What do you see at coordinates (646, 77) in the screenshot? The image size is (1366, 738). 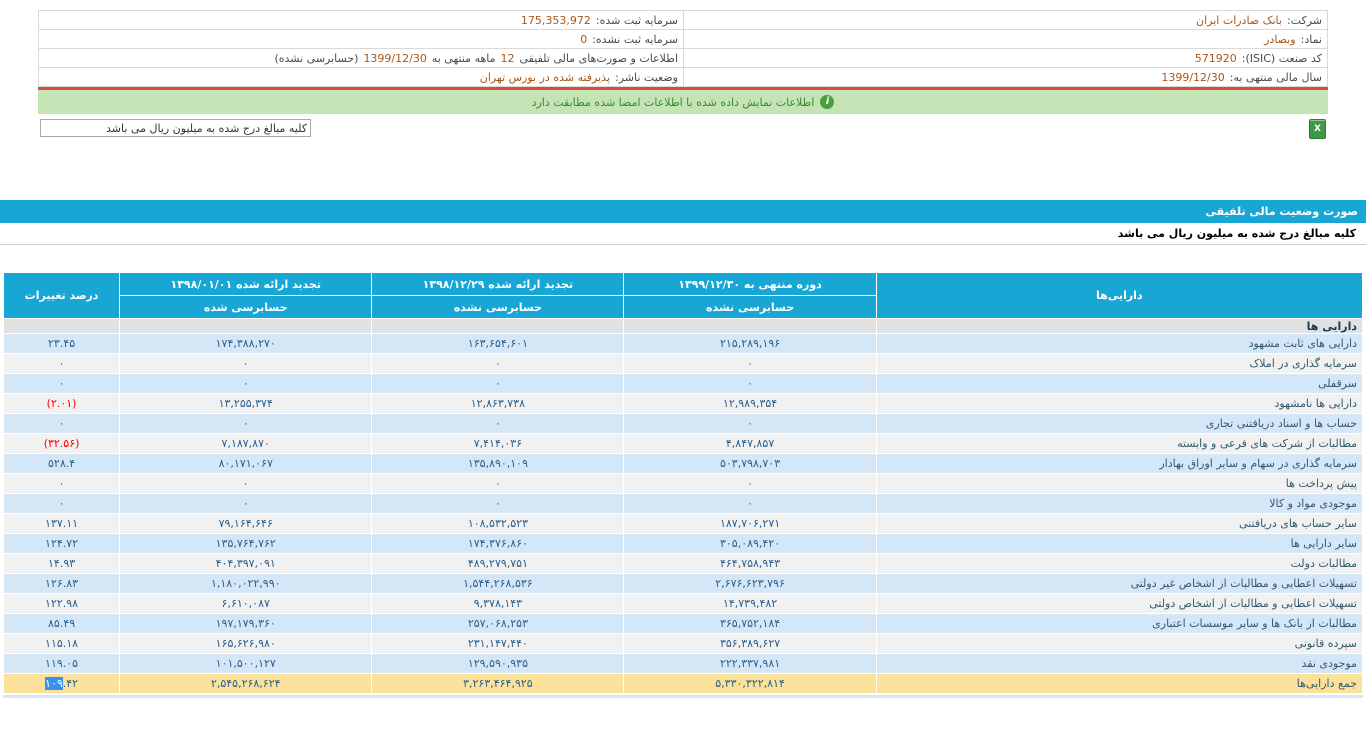 I see `publisher-status-label: وضعیت ناشر:` at bounding box center [646, 77].